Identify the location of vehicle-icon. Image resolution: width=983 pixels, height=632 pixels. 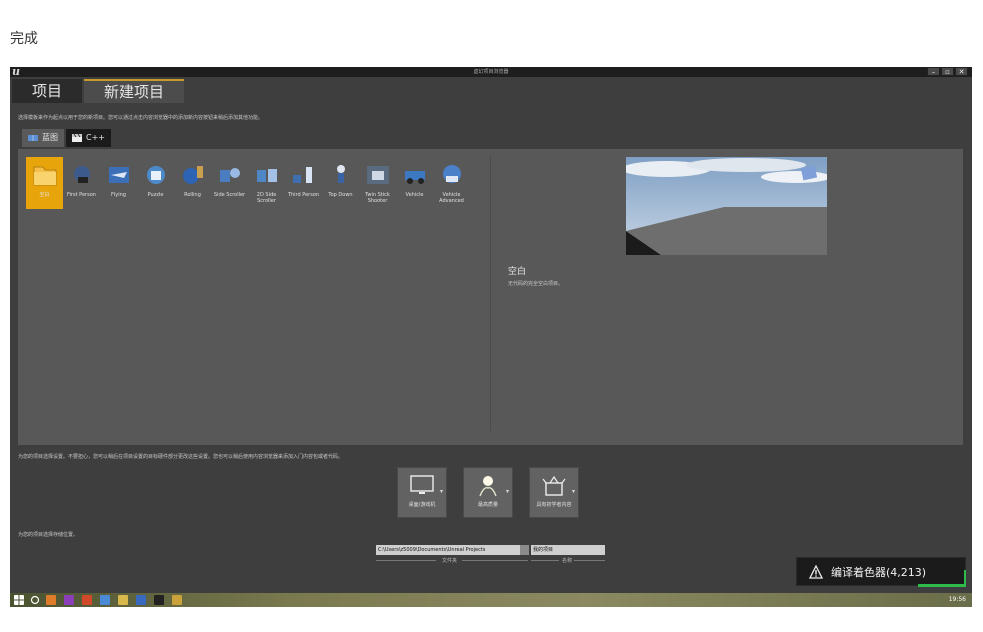
(414, 177).